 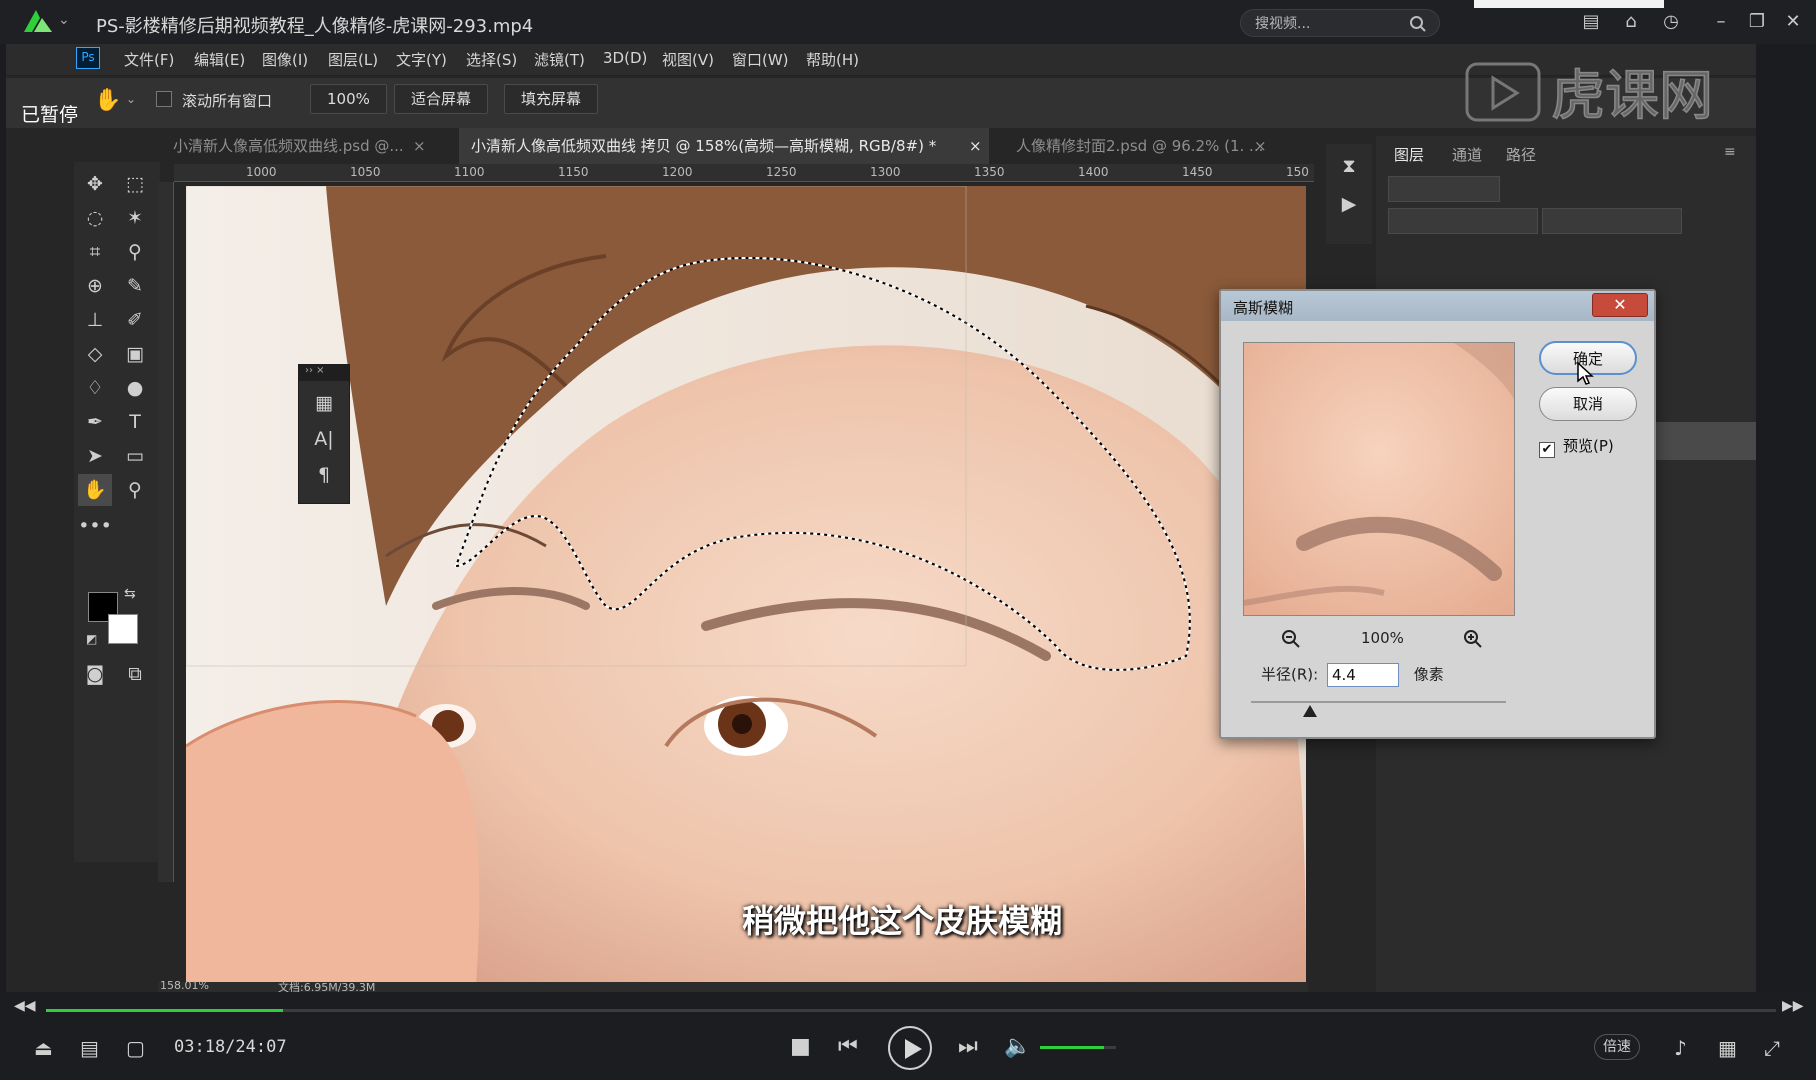 I want to click on search-icon, so click(x=1418, y=24).